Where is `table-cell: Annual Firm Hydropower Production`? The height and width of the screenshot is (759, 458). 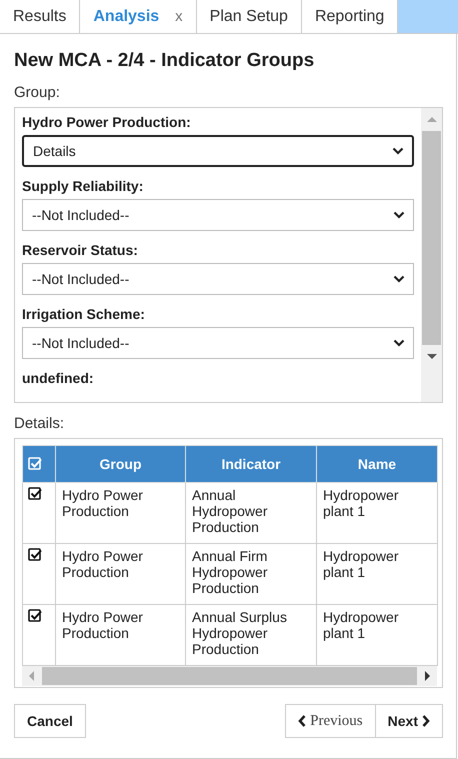
table-cell: Annual Firm Hydropower Production is located at coordinates (251, 574).